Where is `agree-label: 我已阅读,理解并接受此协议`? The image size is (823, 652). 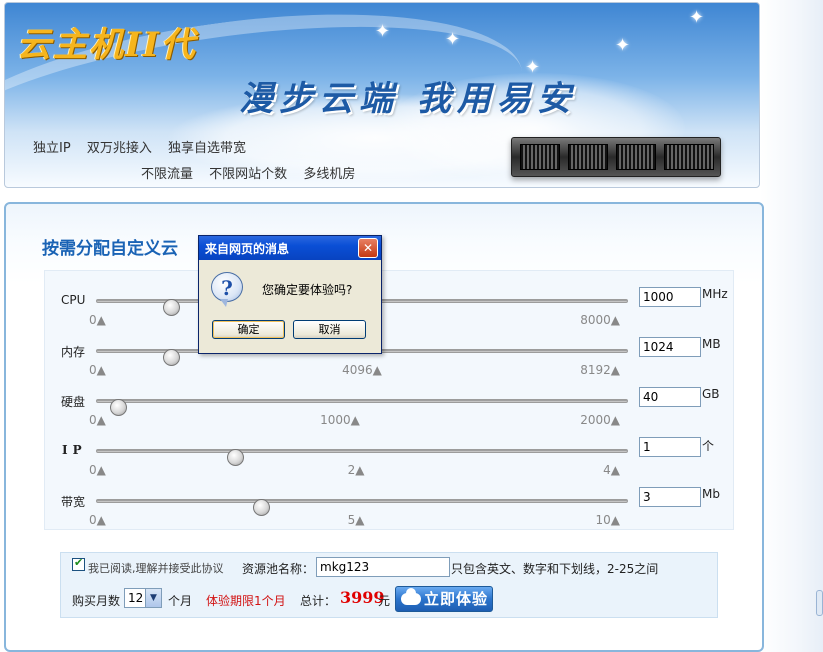
agree-label: 我已阅读,理解并接受此协议 is located at coordinates (156, 568).